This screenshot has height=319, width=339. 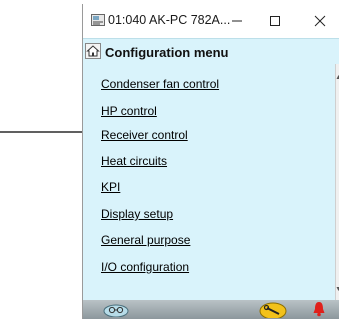 I want to click on close-icon, so click(x=320, y=21).